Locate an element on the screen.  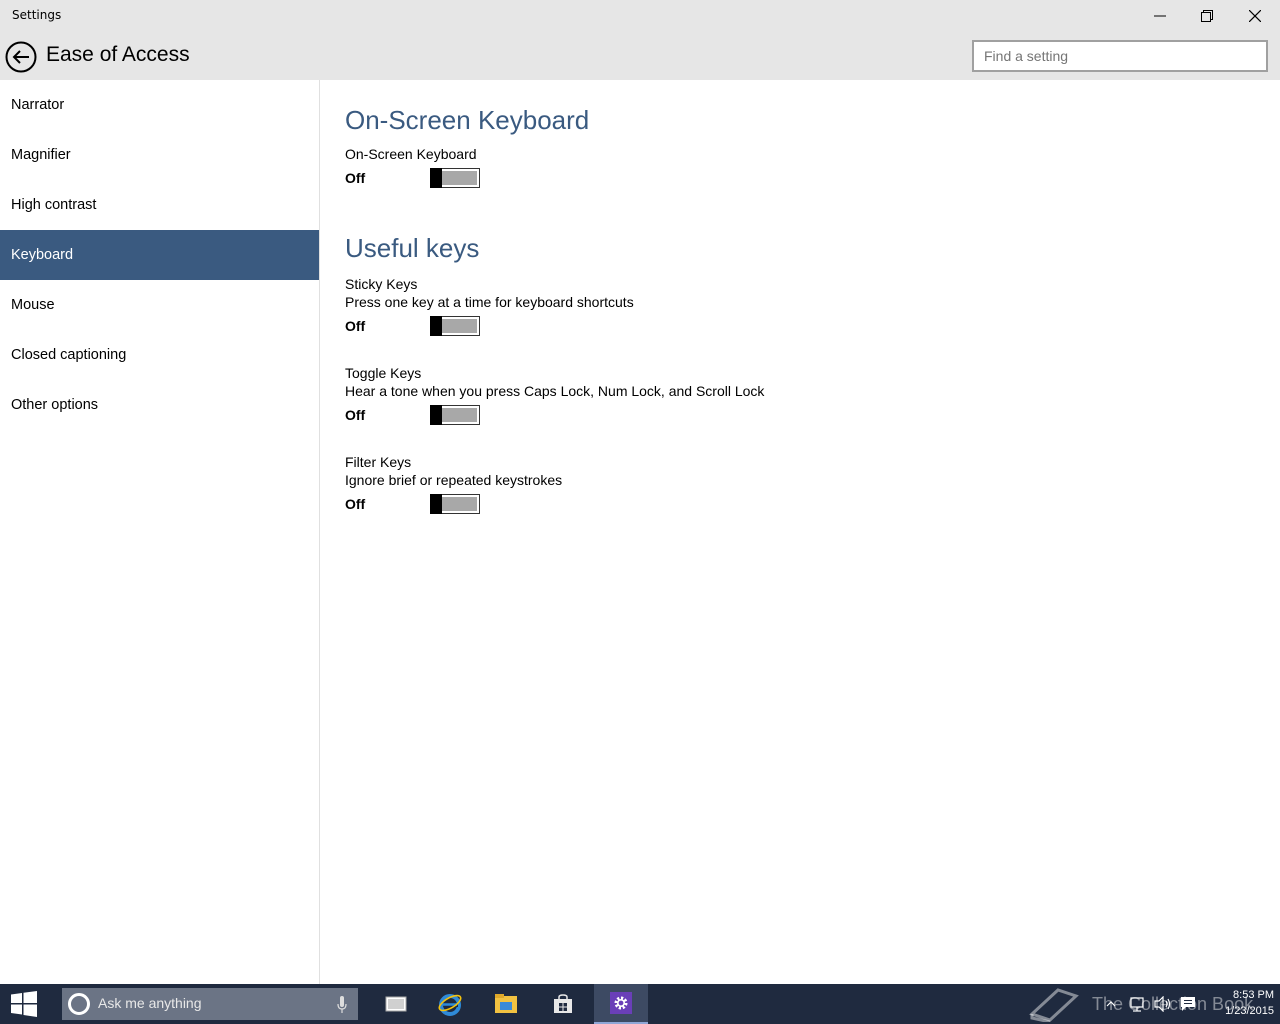
sidebar-item-closed-captioning: Closed captioning is located at coordinates (159, 355).